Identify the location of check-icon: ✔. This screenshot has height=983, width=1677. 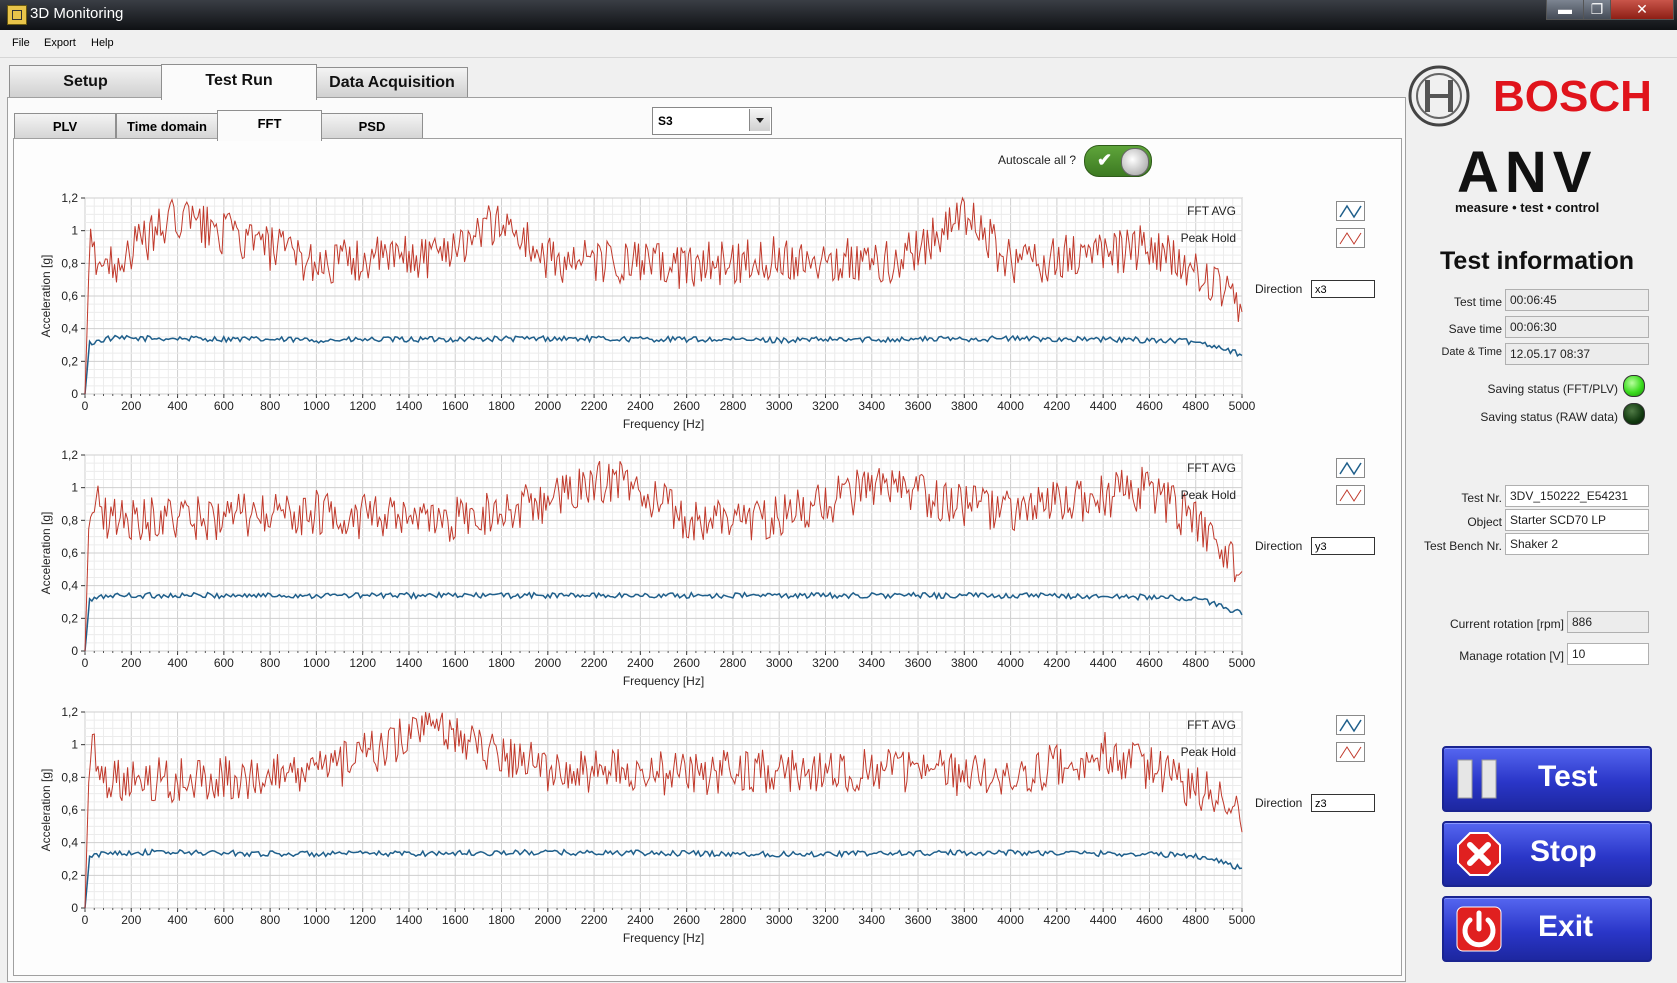
(1105, 160).